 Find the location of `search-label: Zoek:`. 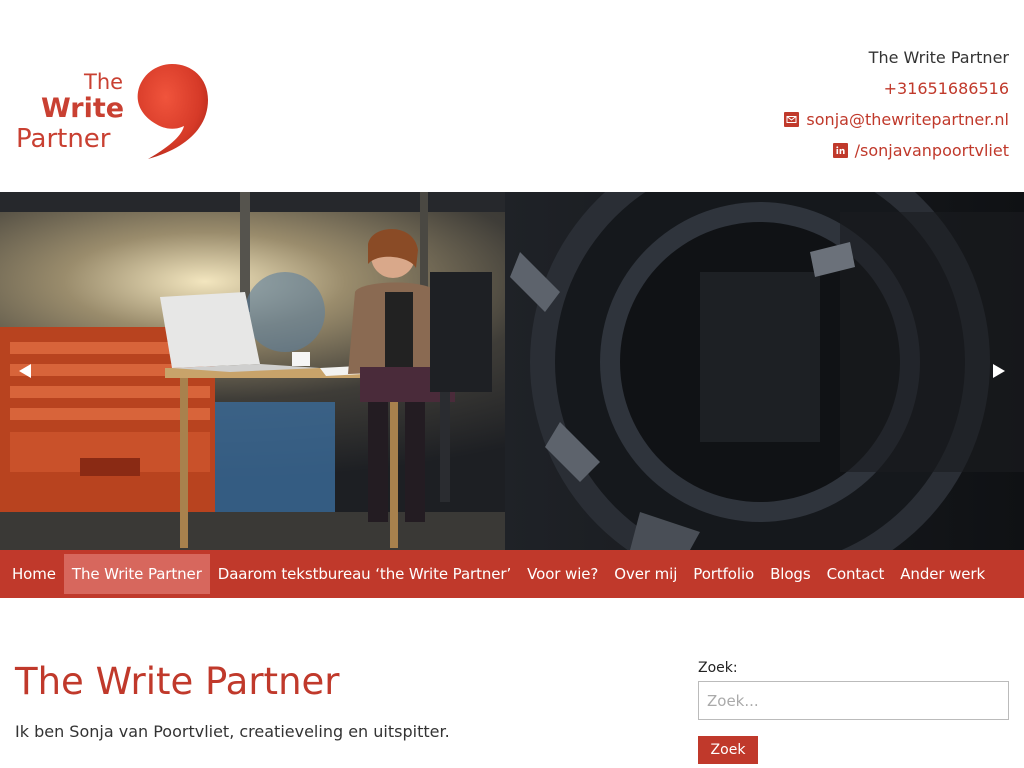

search-label: Zoek: is located at coordinates (718, 668).